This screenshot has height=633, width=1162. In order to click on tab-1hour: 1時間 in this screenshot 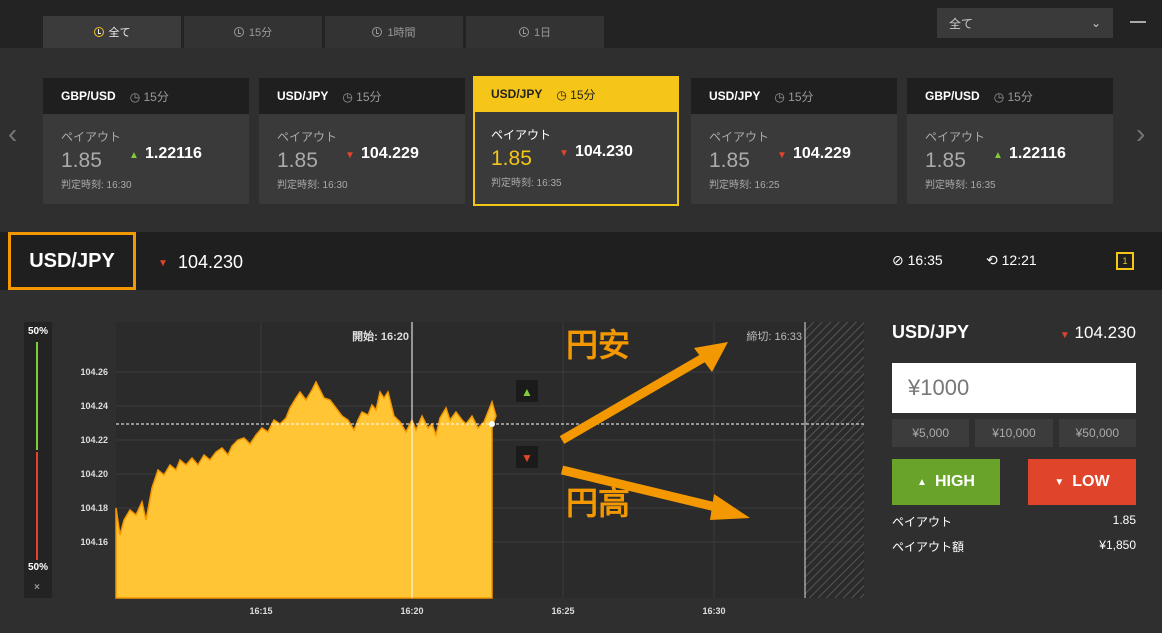, I will do `click(394, 32)`.